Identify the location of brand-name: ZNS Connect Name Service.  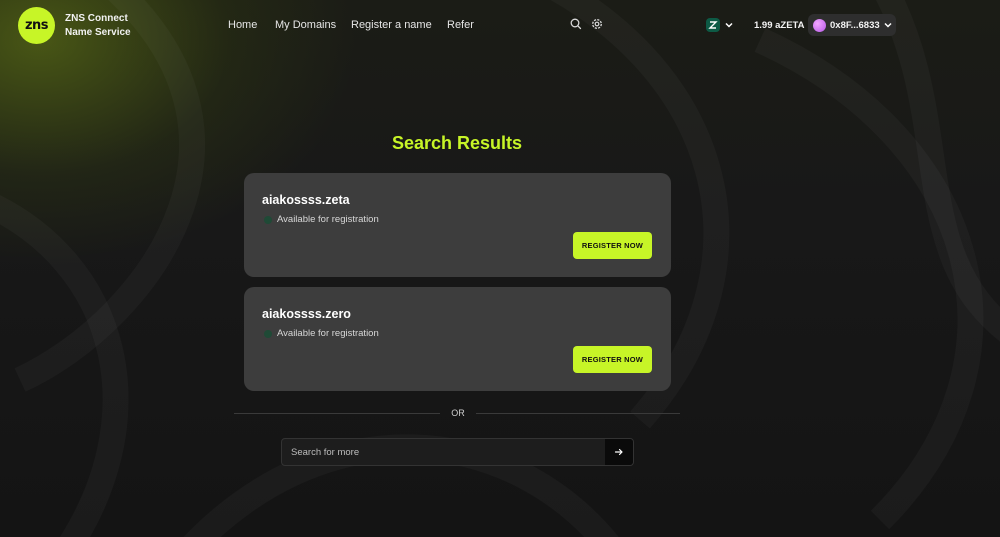
(98, 26).